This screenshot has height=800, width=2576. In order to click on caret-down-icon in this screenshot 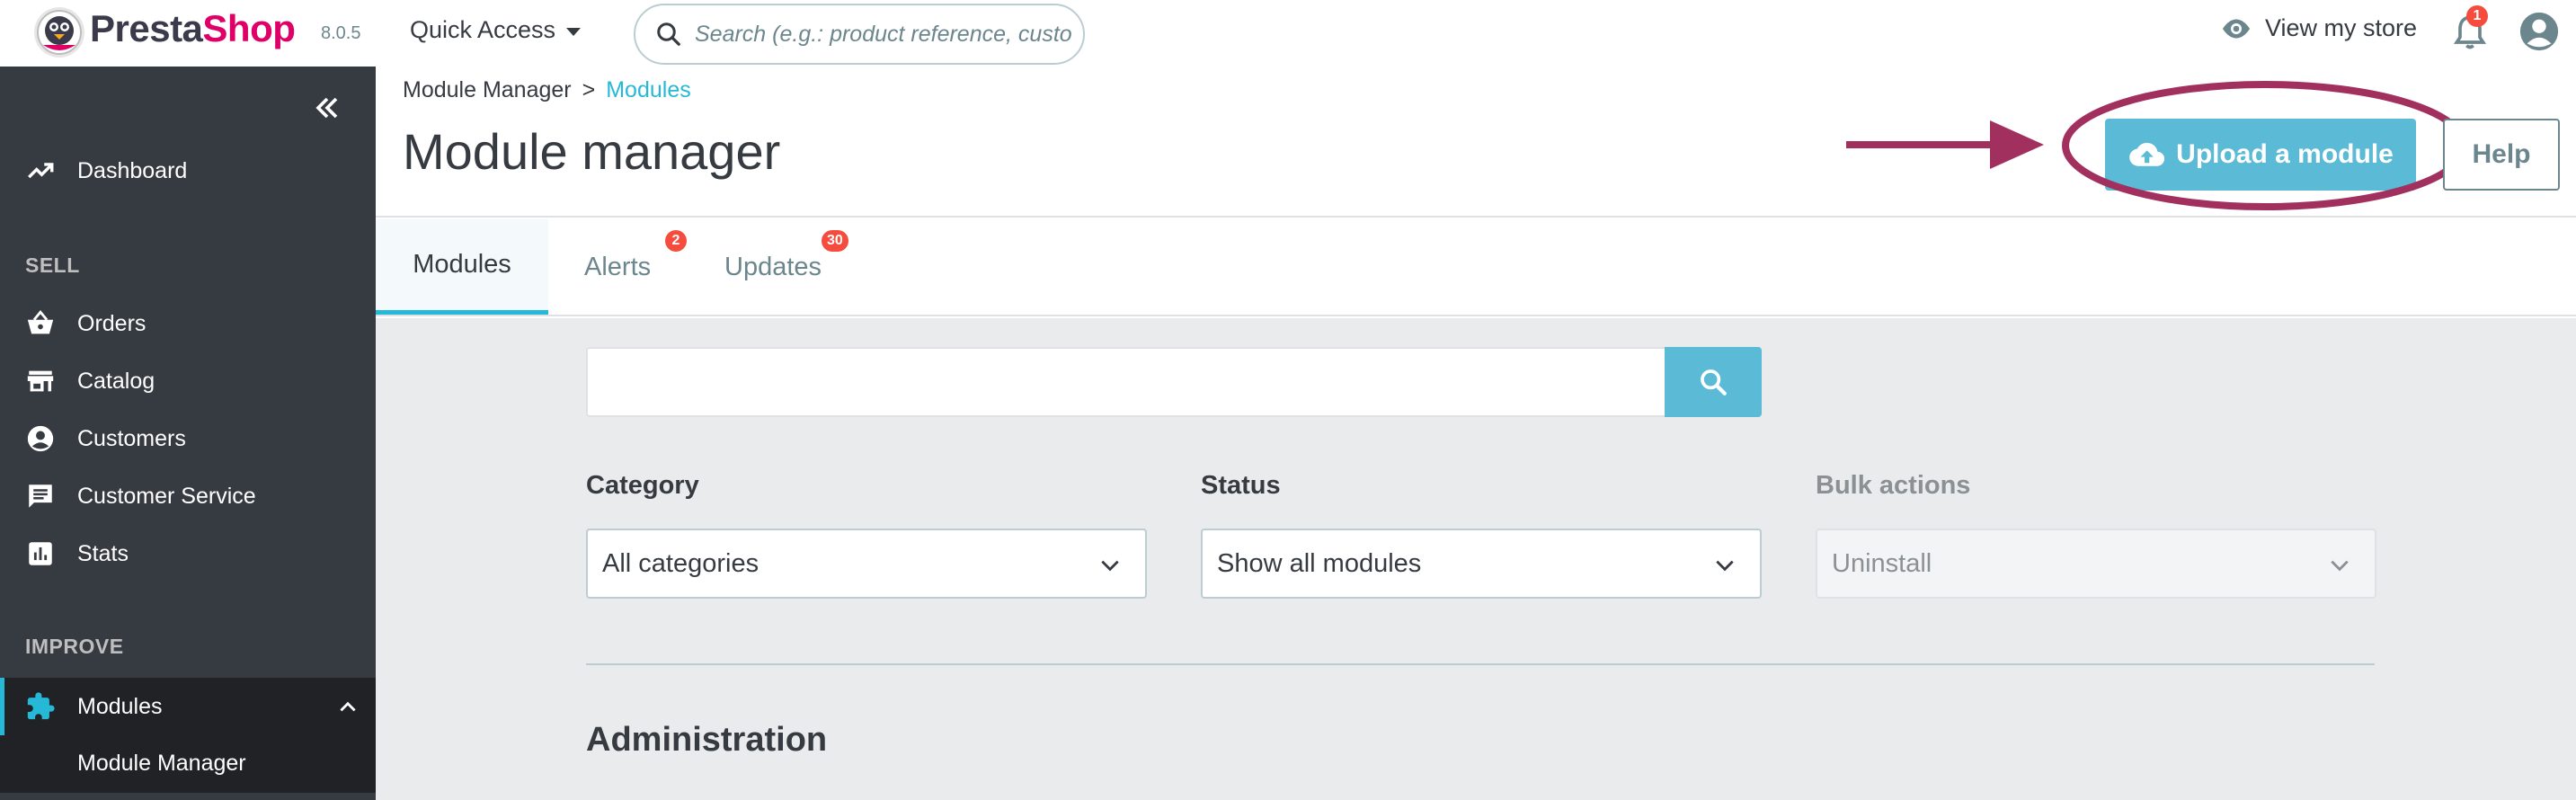, I will do `click(574, 32)`.